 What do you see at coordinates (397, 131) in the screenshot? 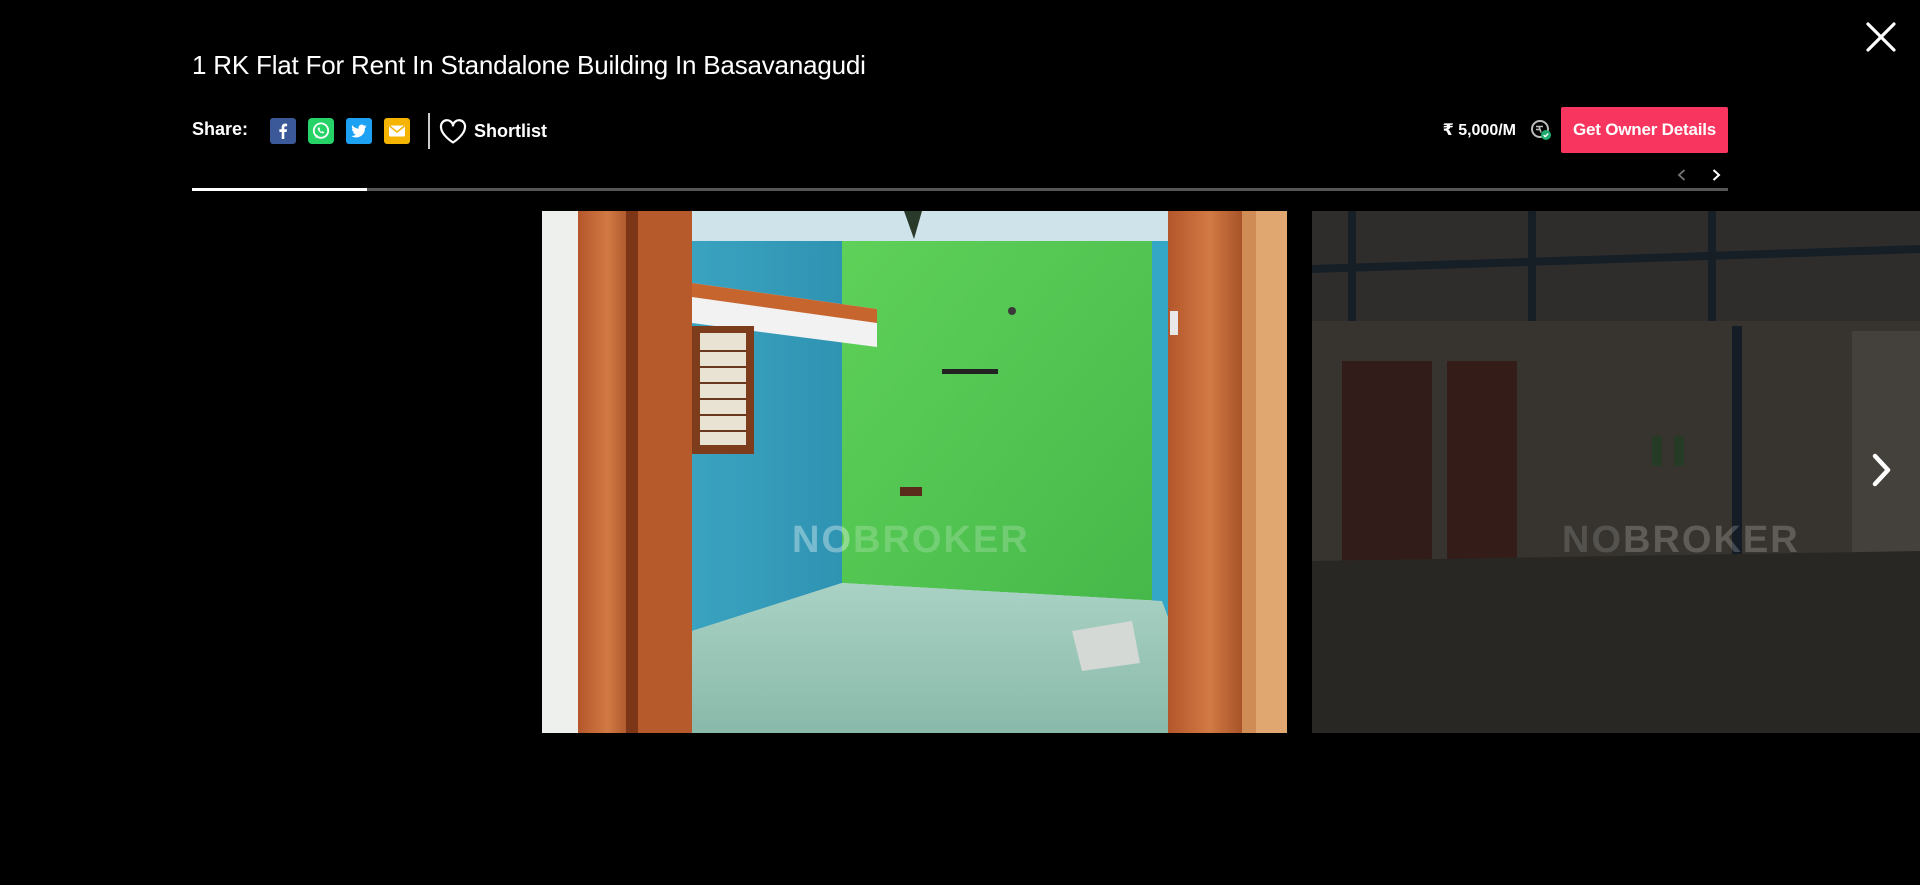
I see `email-icon` at bounding box center [397, 131].